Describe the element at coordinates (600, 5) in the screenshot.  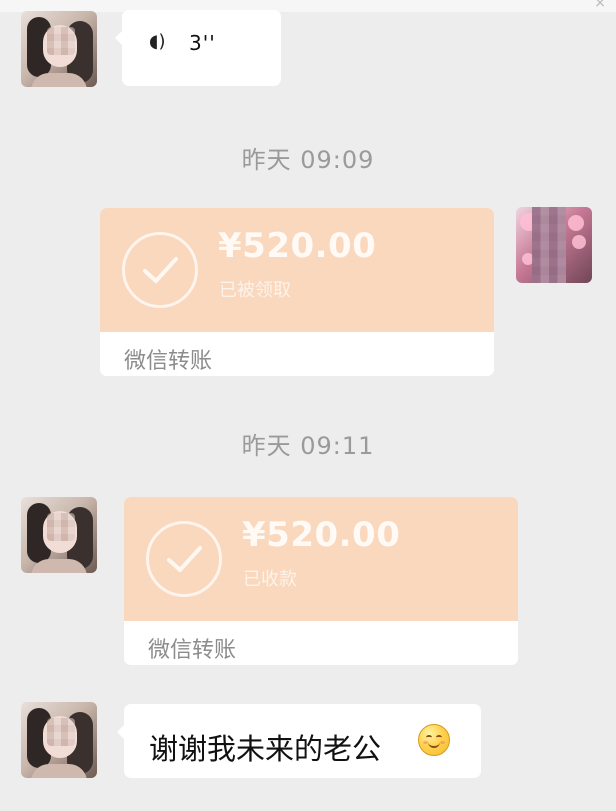
I see `close-icon: ×` at that location.